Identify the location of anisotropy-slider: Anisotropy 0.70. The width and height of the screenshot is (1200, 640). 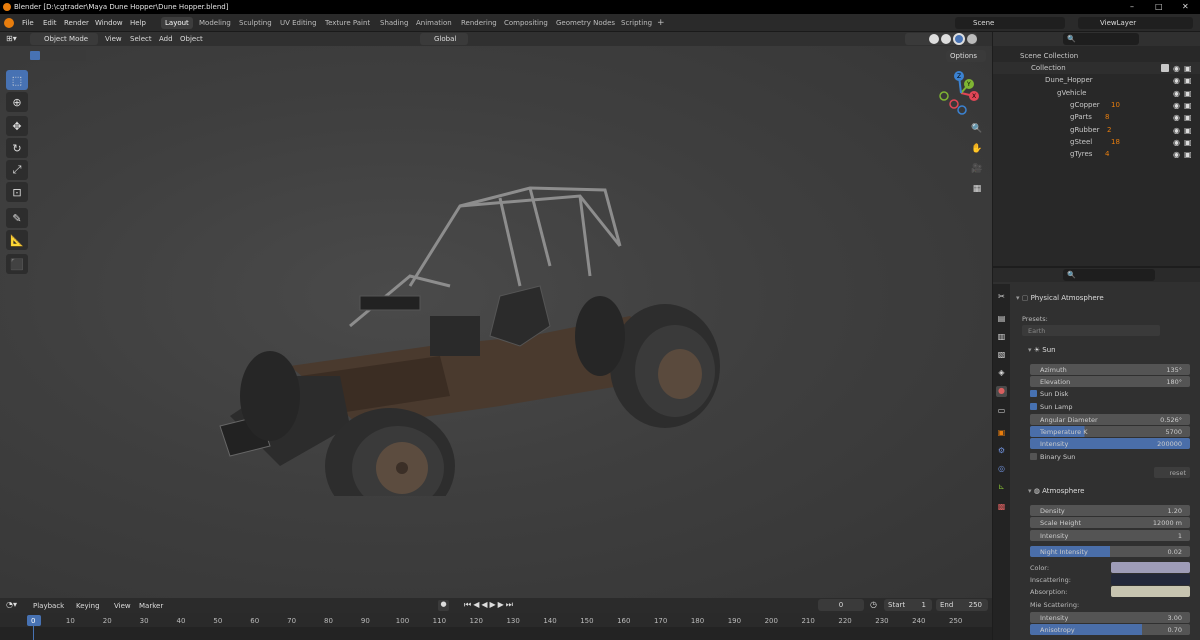
(1110, 629).